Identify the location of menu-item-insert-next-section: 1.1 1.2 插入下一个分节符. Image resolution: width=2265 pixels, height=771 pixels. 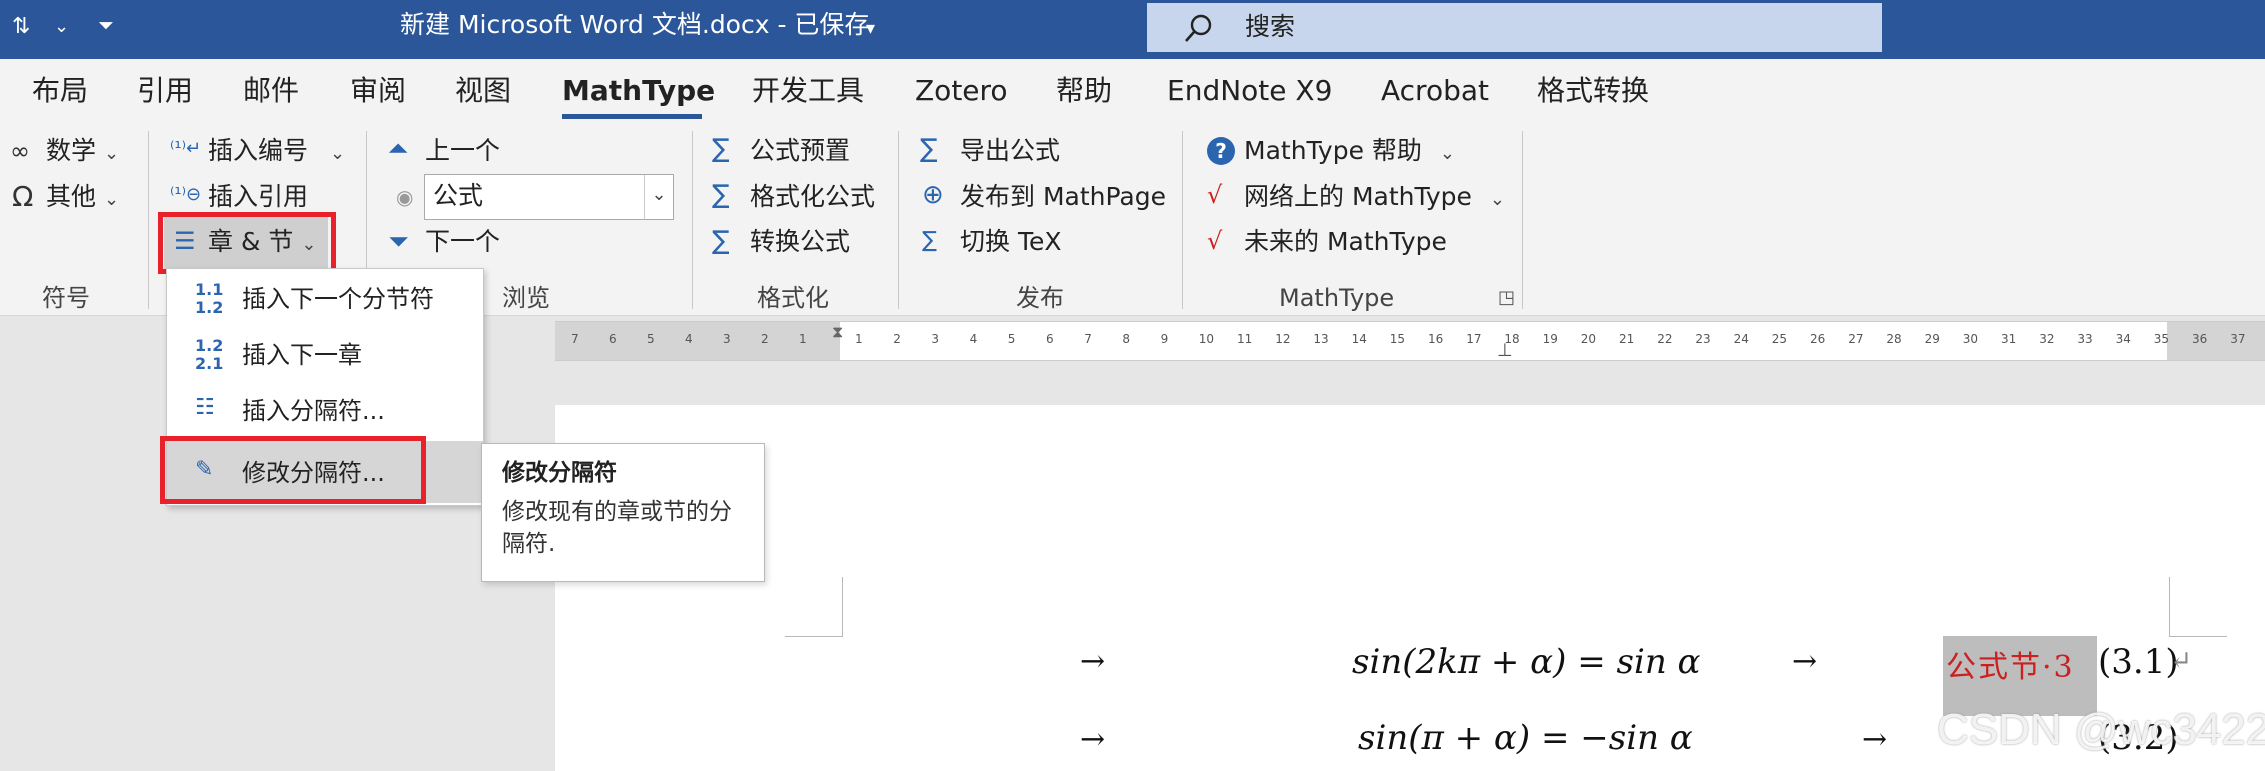
(325, 299).